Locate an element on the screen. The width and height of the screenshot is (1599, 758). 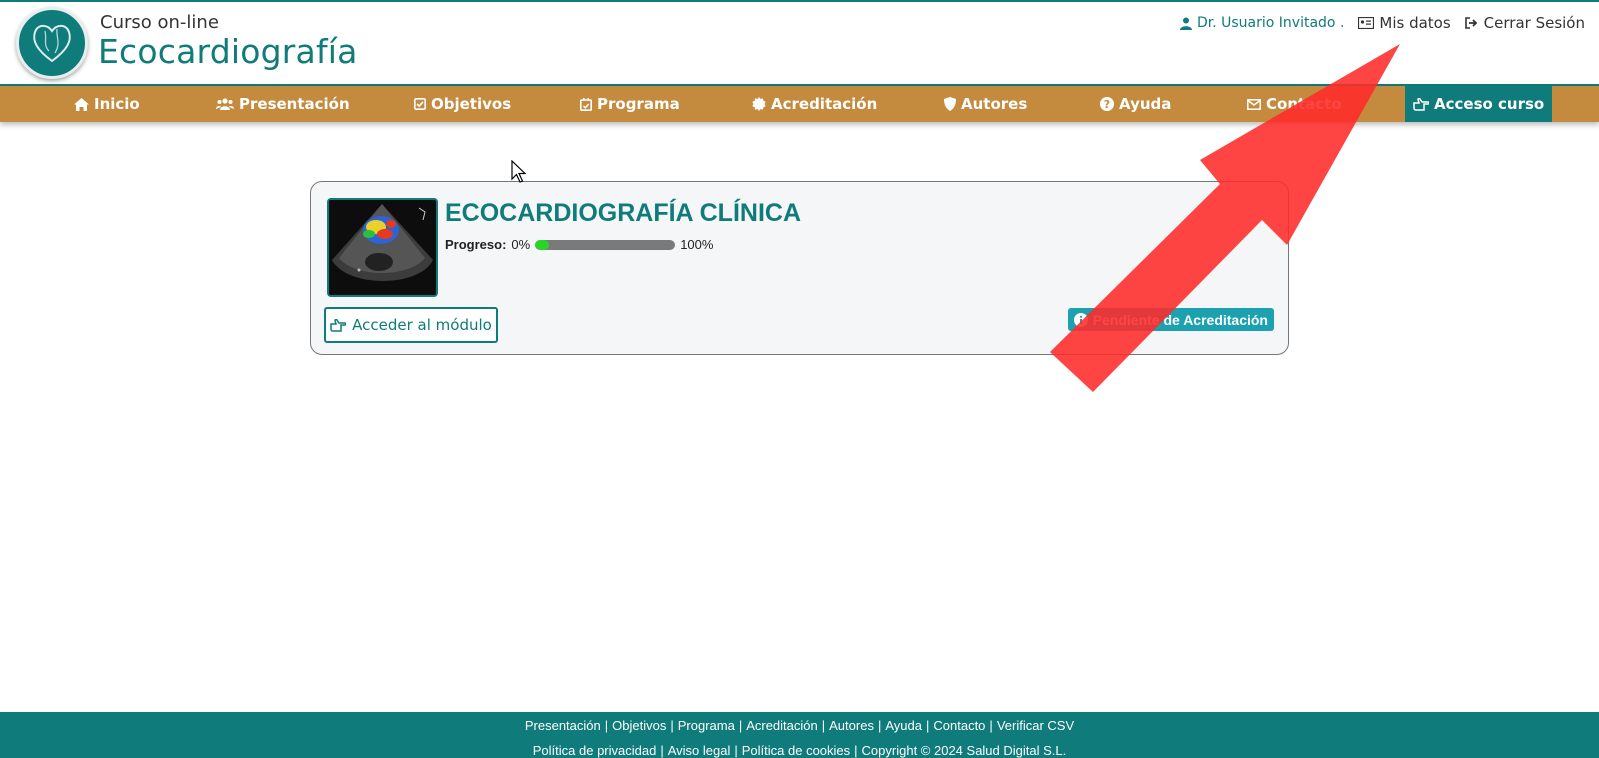
nav-label: Acreditación is located at coordinates (824, 104).